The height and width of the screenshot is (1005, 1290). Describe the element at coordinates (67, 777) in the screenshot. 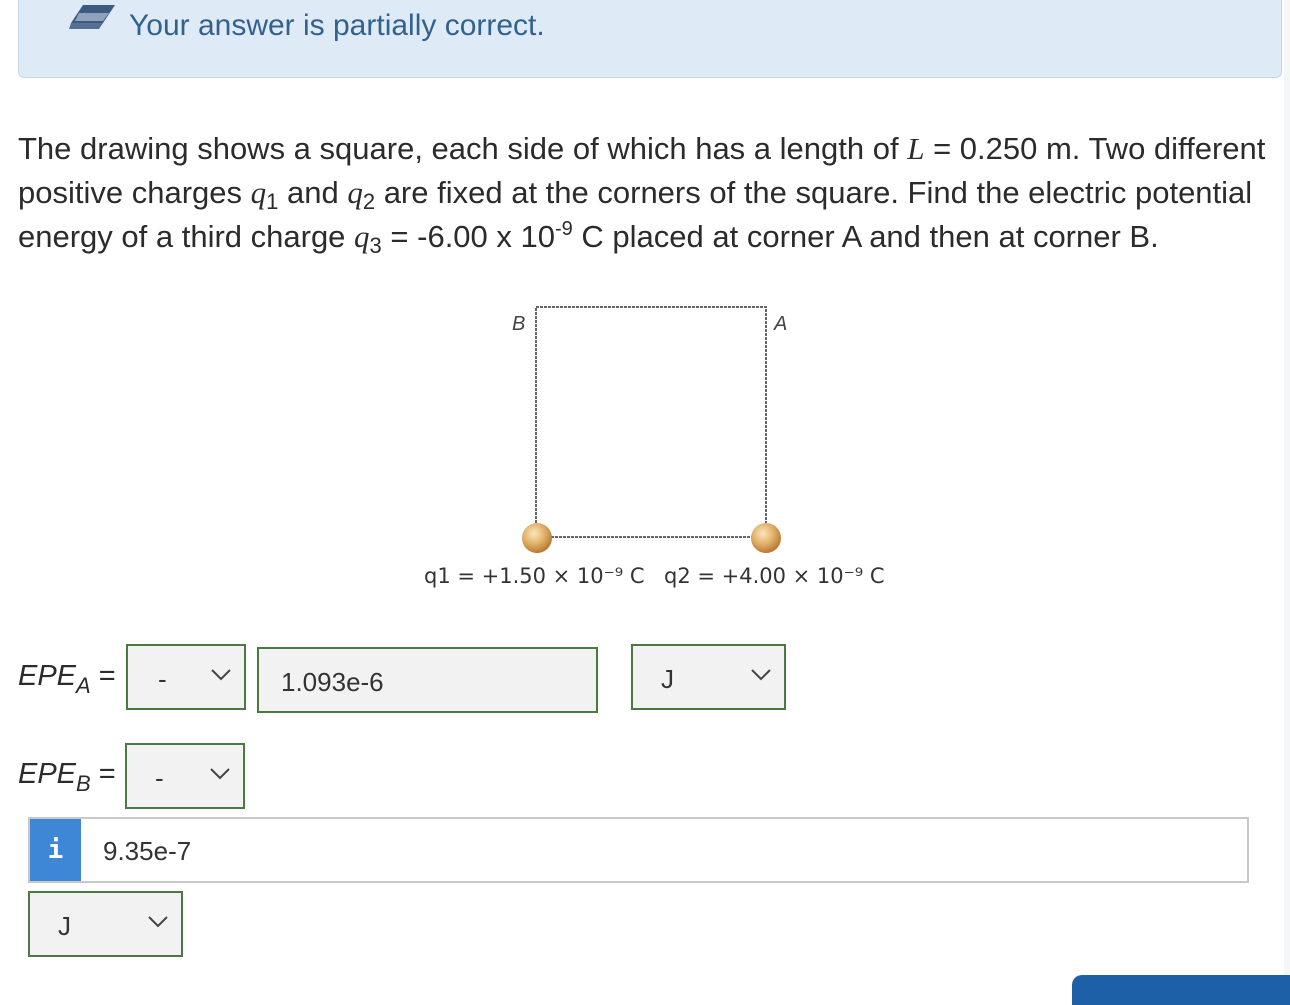

I see `epe-b-label: EPEB =` at that location.